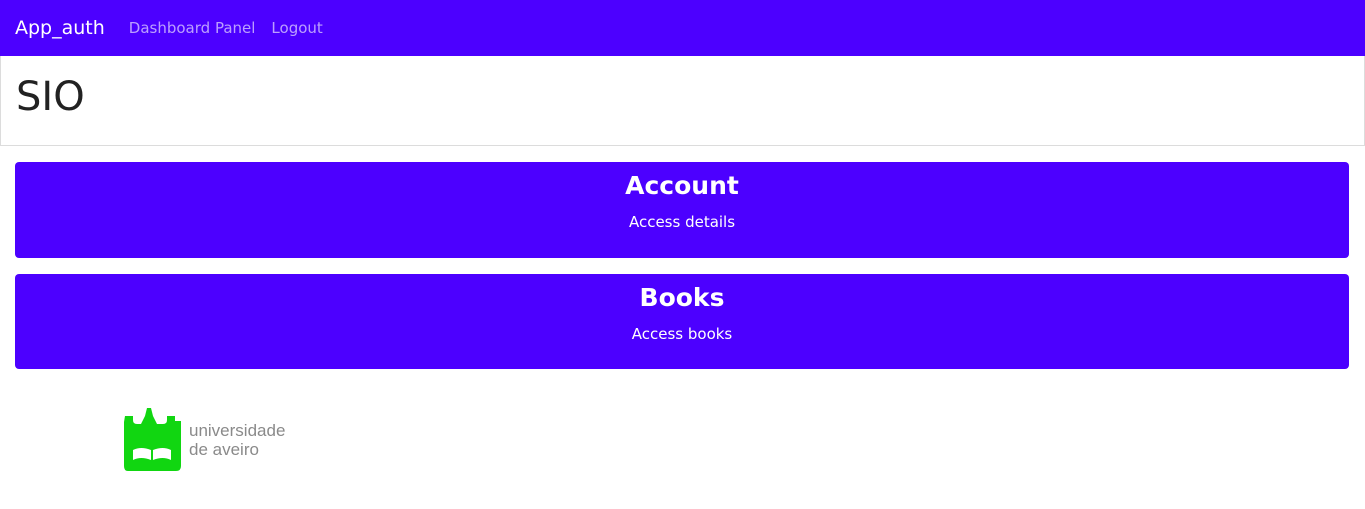 This screenshot has width=1365, height=509. I want to click on nav-link-logout: Logout, so click(296, 28).